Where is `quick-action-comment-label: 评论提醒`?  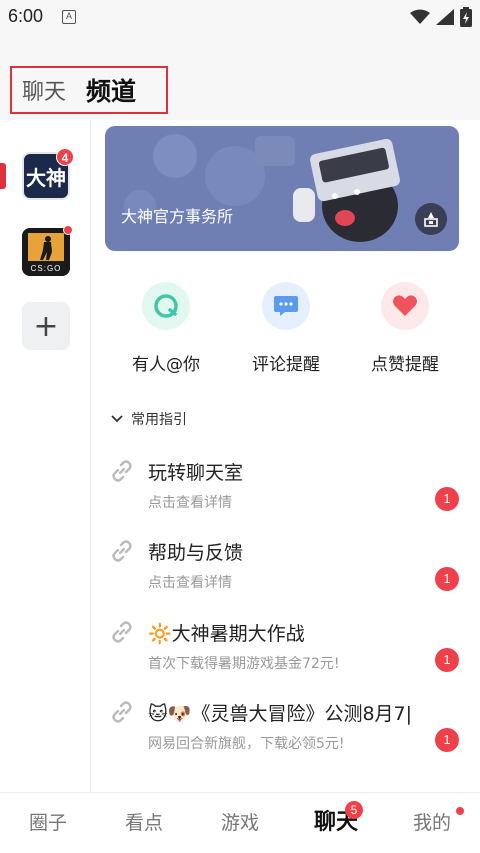 quick-action-comment-label: 评论提醒 is located at coordinates (286, 365).